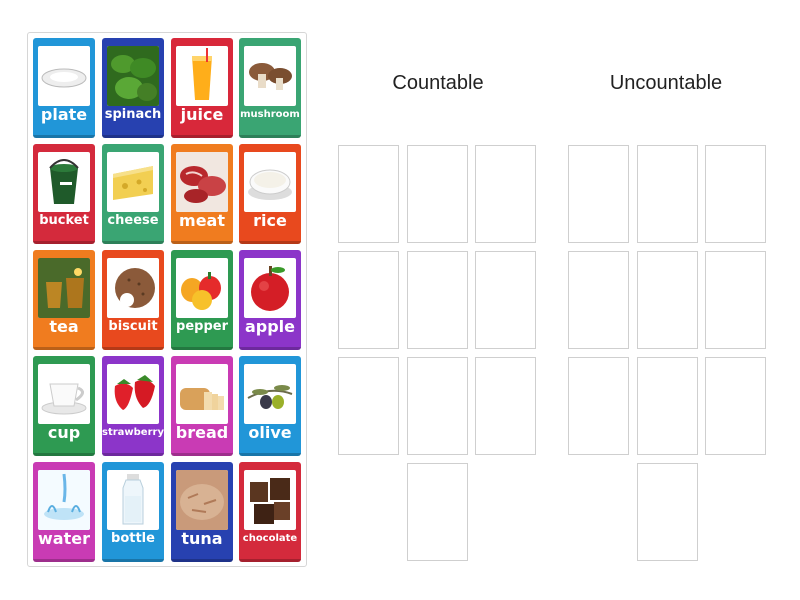 The height and width of the screenshot is (600, 800). What do you see at coordinates (133, 538) in the screenshot?
I see `card-label: bottle` at bounding box center [133, 538].